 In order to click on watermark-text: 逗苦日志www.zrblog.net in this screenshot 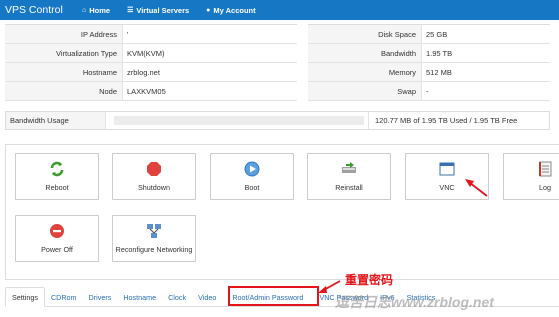, I will do `click(414, 302)`.